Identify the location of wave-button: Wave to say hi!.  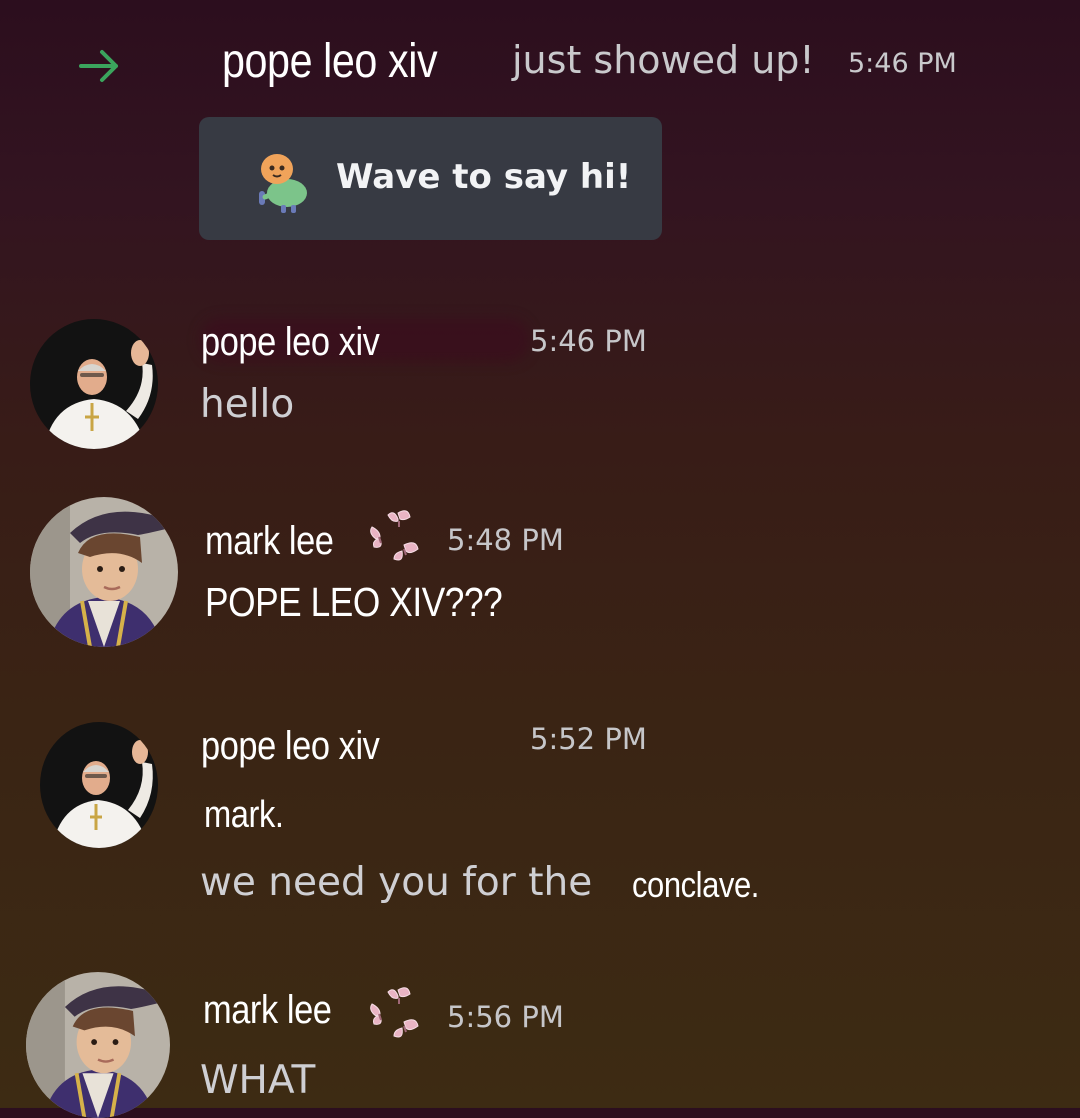
(430, 178).